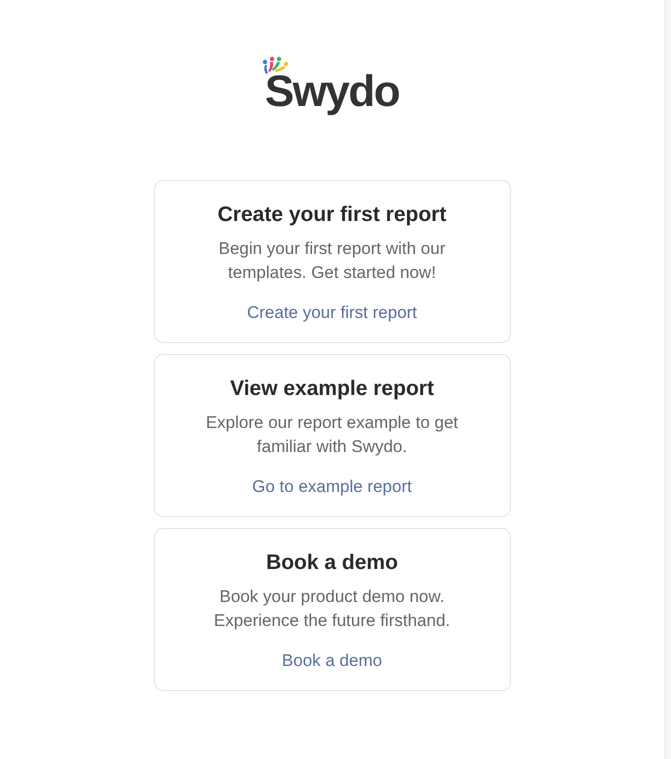 Image resolution: width=671 pixels, height=759 pixels. Describe the element at coordinates (332, 261) in the screenshot. I see `card-description: Begin your first report with our templates. Get started now!` at that location.